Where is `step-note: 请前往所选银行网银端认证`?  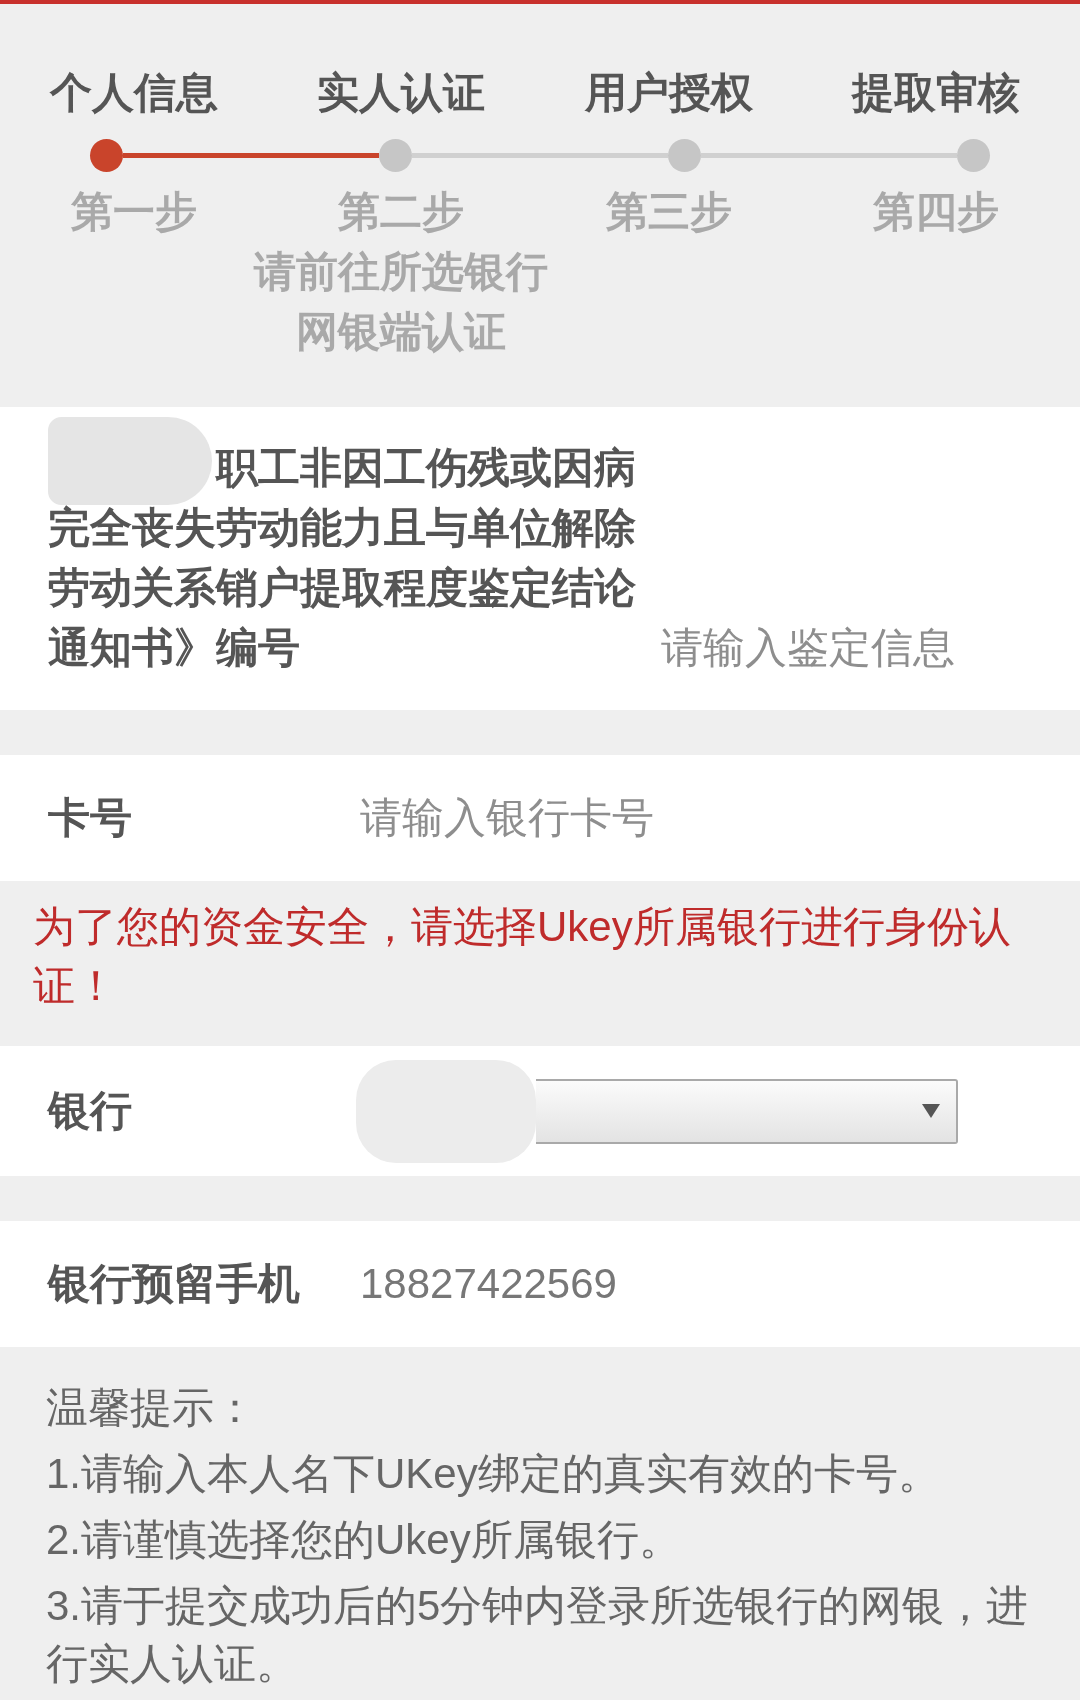
step-note: 请前往所选银行网银端认证 is located at coordinates (401, 302).